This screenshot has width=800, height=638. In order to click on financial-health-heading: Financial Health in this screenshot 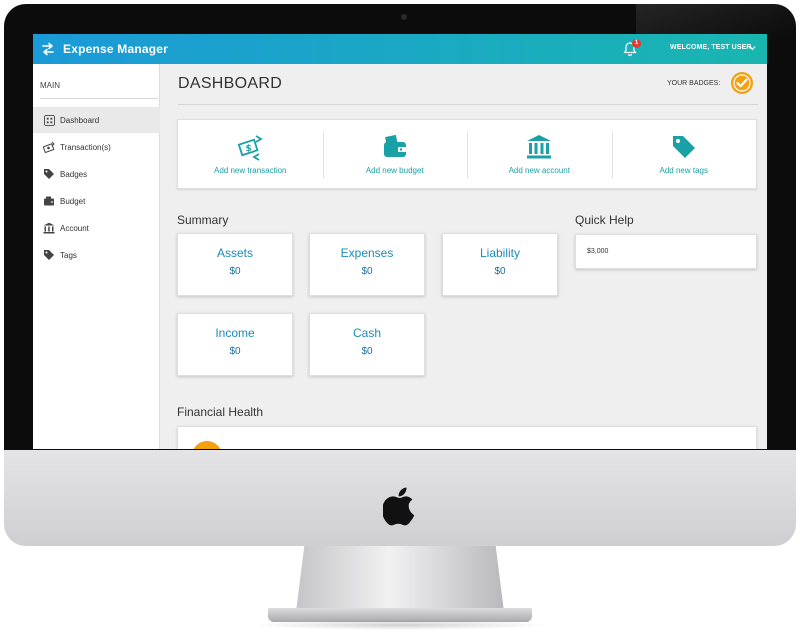, I will do `click(220, 412)`.